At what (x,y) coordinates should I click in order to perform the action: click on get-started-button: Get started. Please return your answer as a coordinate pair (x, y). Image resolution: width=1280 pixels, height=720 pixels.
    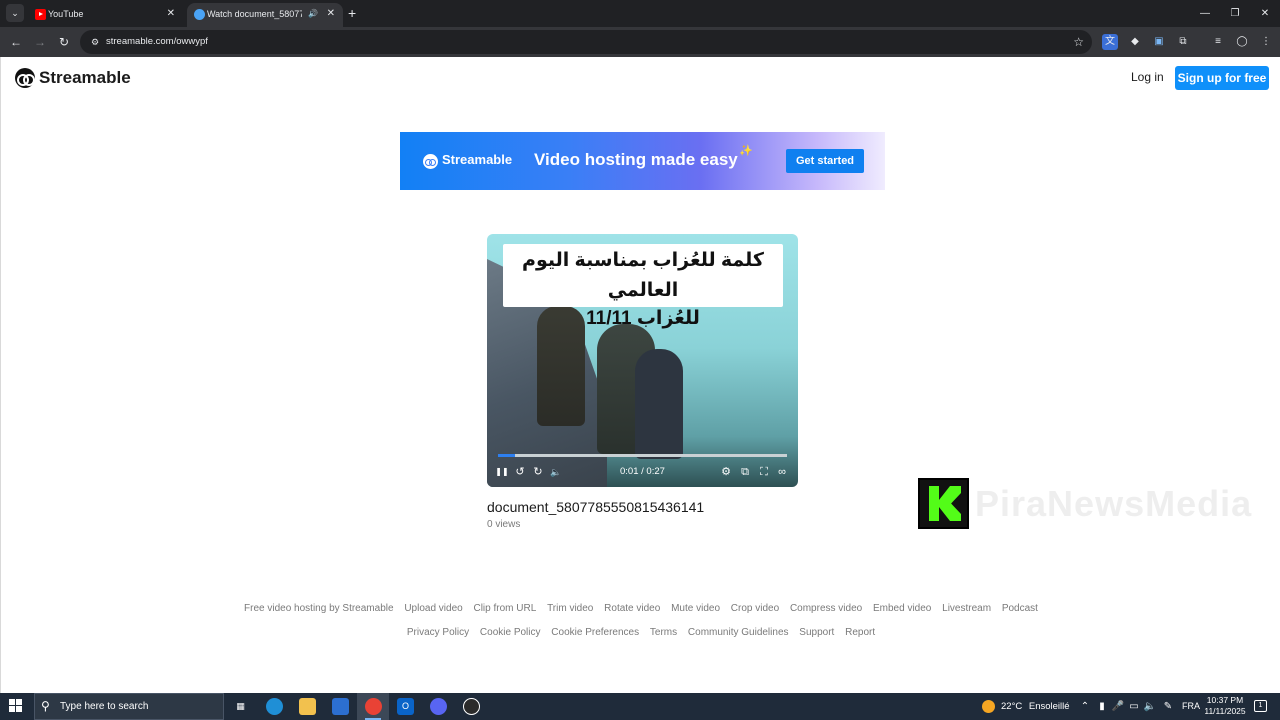
    Looking at the image, I should click on (825, 161).